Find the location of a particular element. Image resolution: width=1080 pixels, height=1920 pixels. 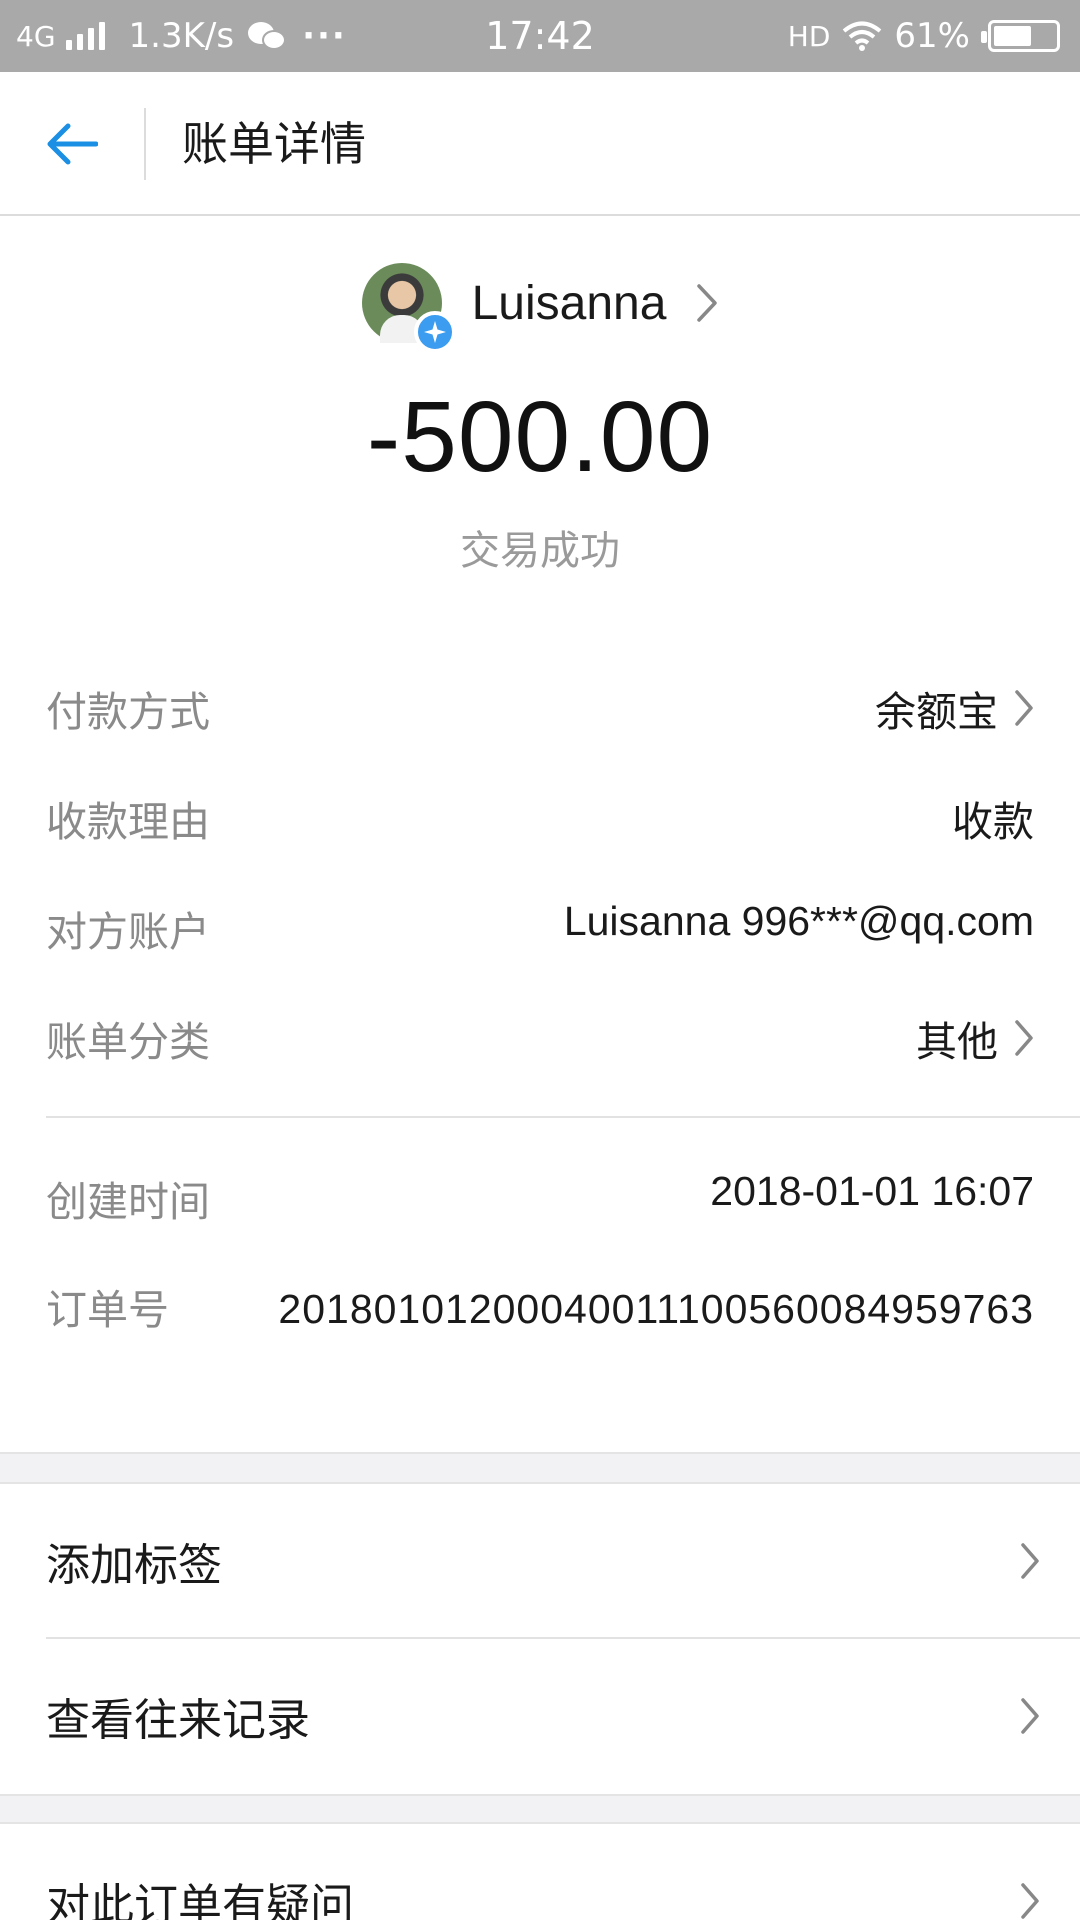

created-time-row: 创建时间 2018-01-01 16:07 is located at coordinates (540, 1198).